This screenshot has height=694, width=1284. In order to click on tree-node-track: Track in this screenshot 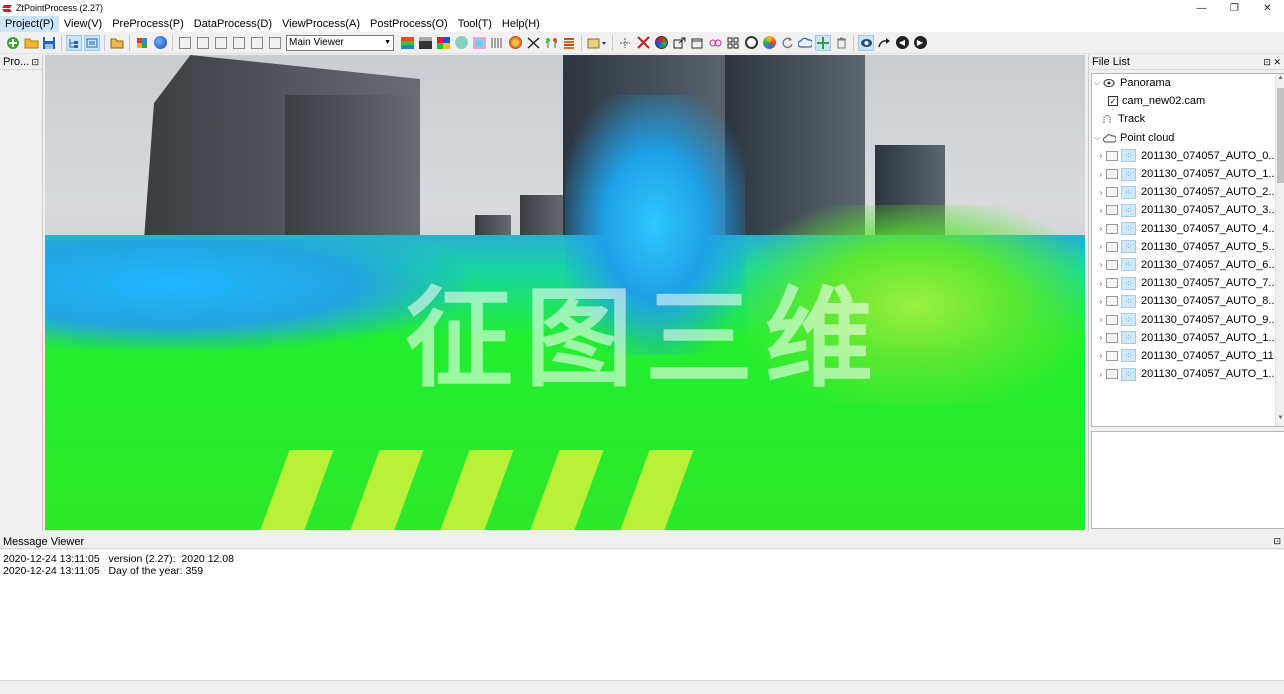, I will do `click(1188, 119)`.